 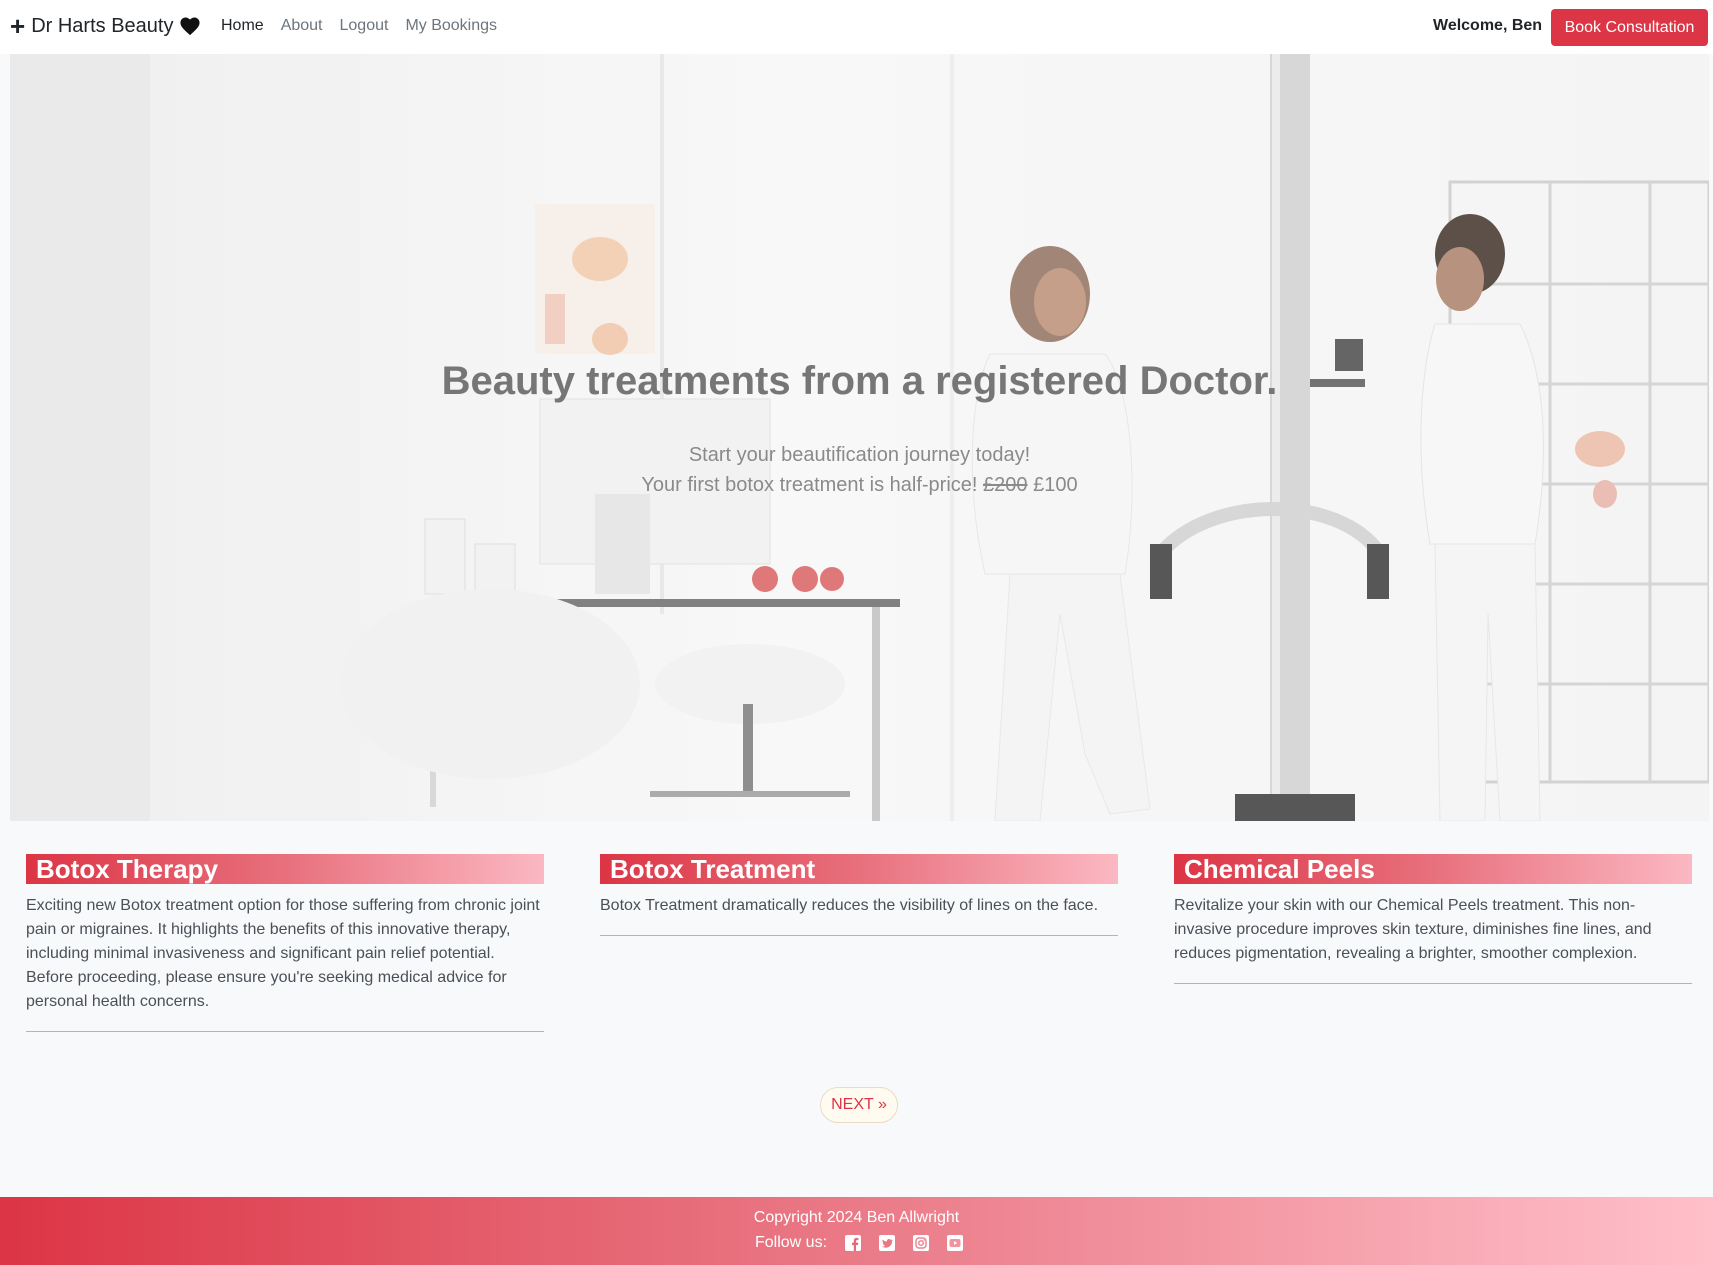 What do you see at coordinates (242, 26) in the screenshot?
I see `nav-home: Home` at bounding box center [242, 26].